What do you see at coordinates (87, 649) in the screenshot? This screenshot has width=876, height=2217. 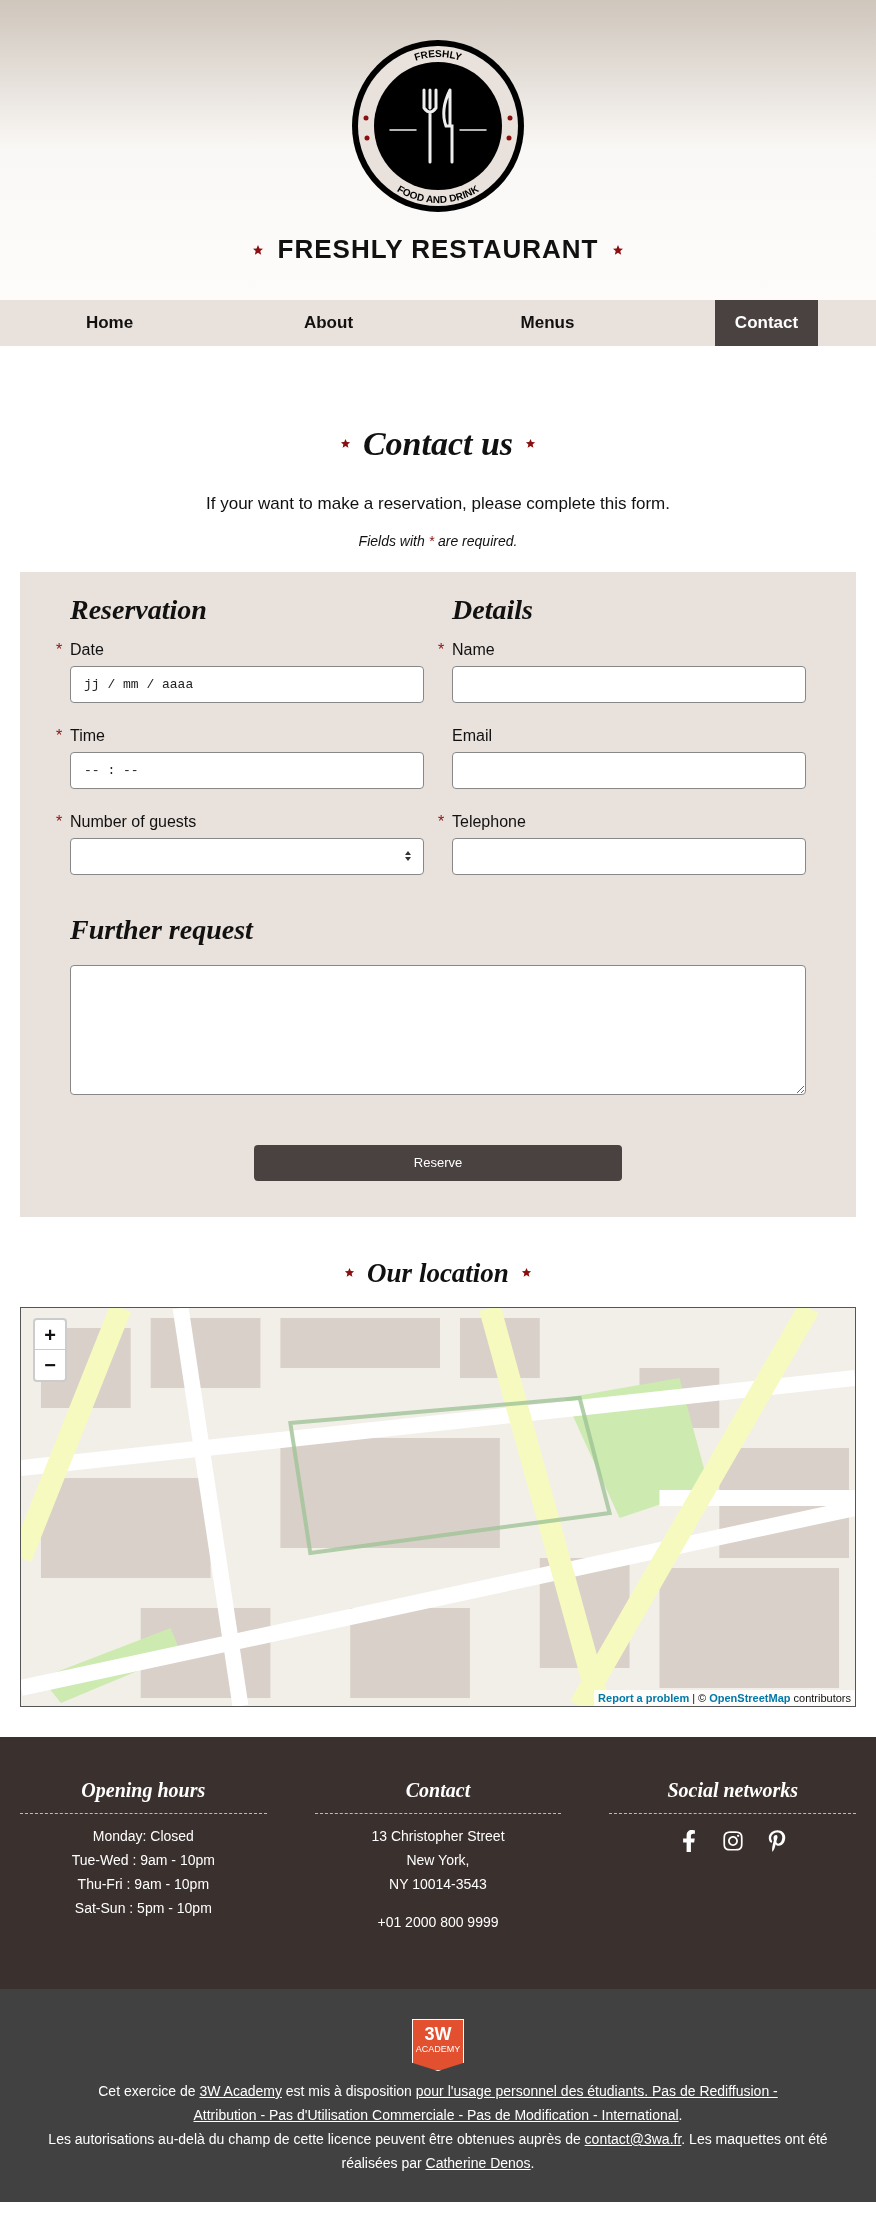 I see `field-label: Date` at bounding box center [87, 649].